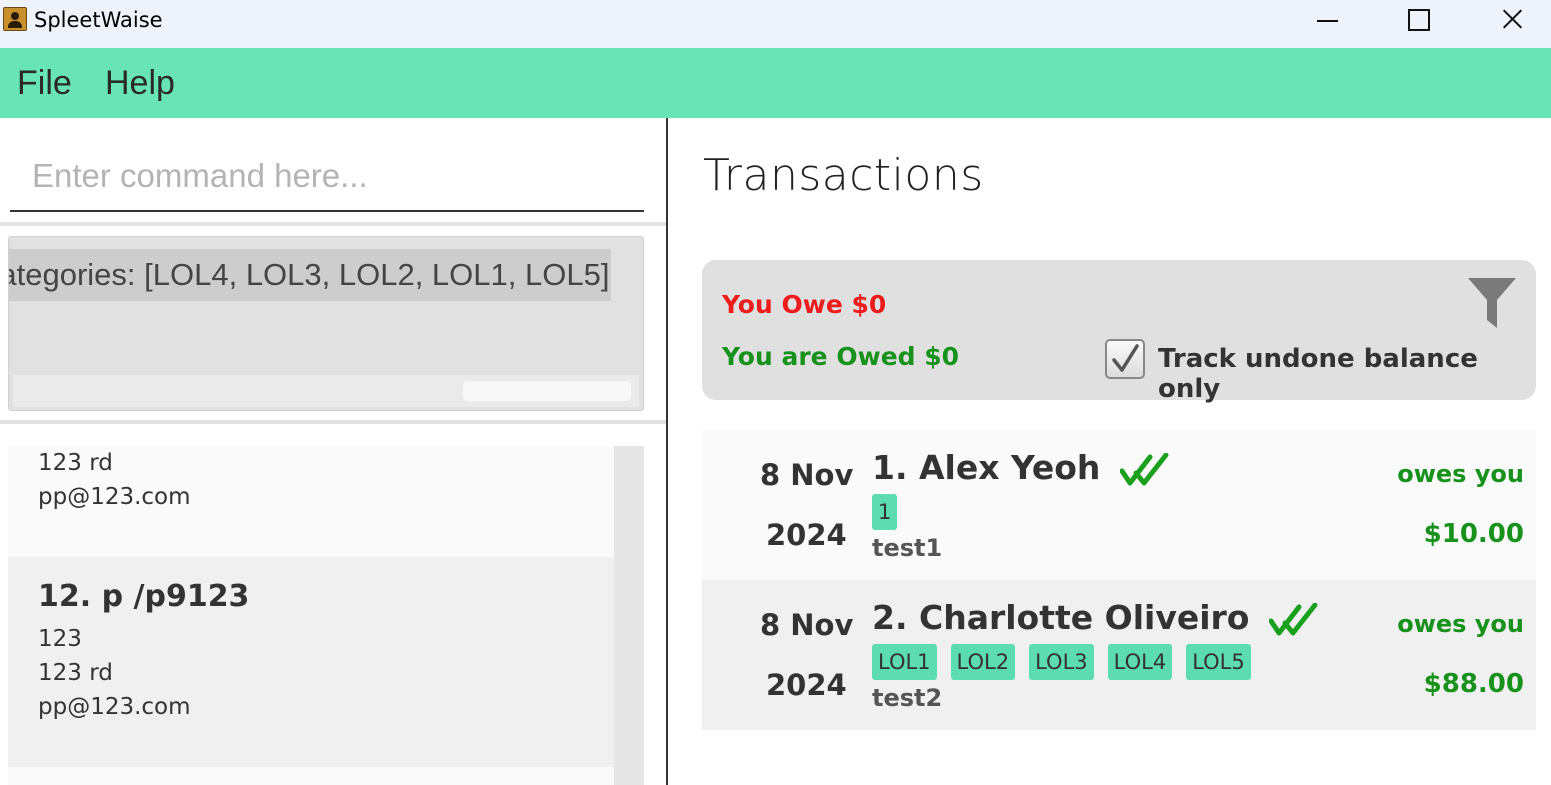  I want to click on transaction-categories: LOL1 LOL2 LOL3 LOL4 LOL5, so click(1068, 662).